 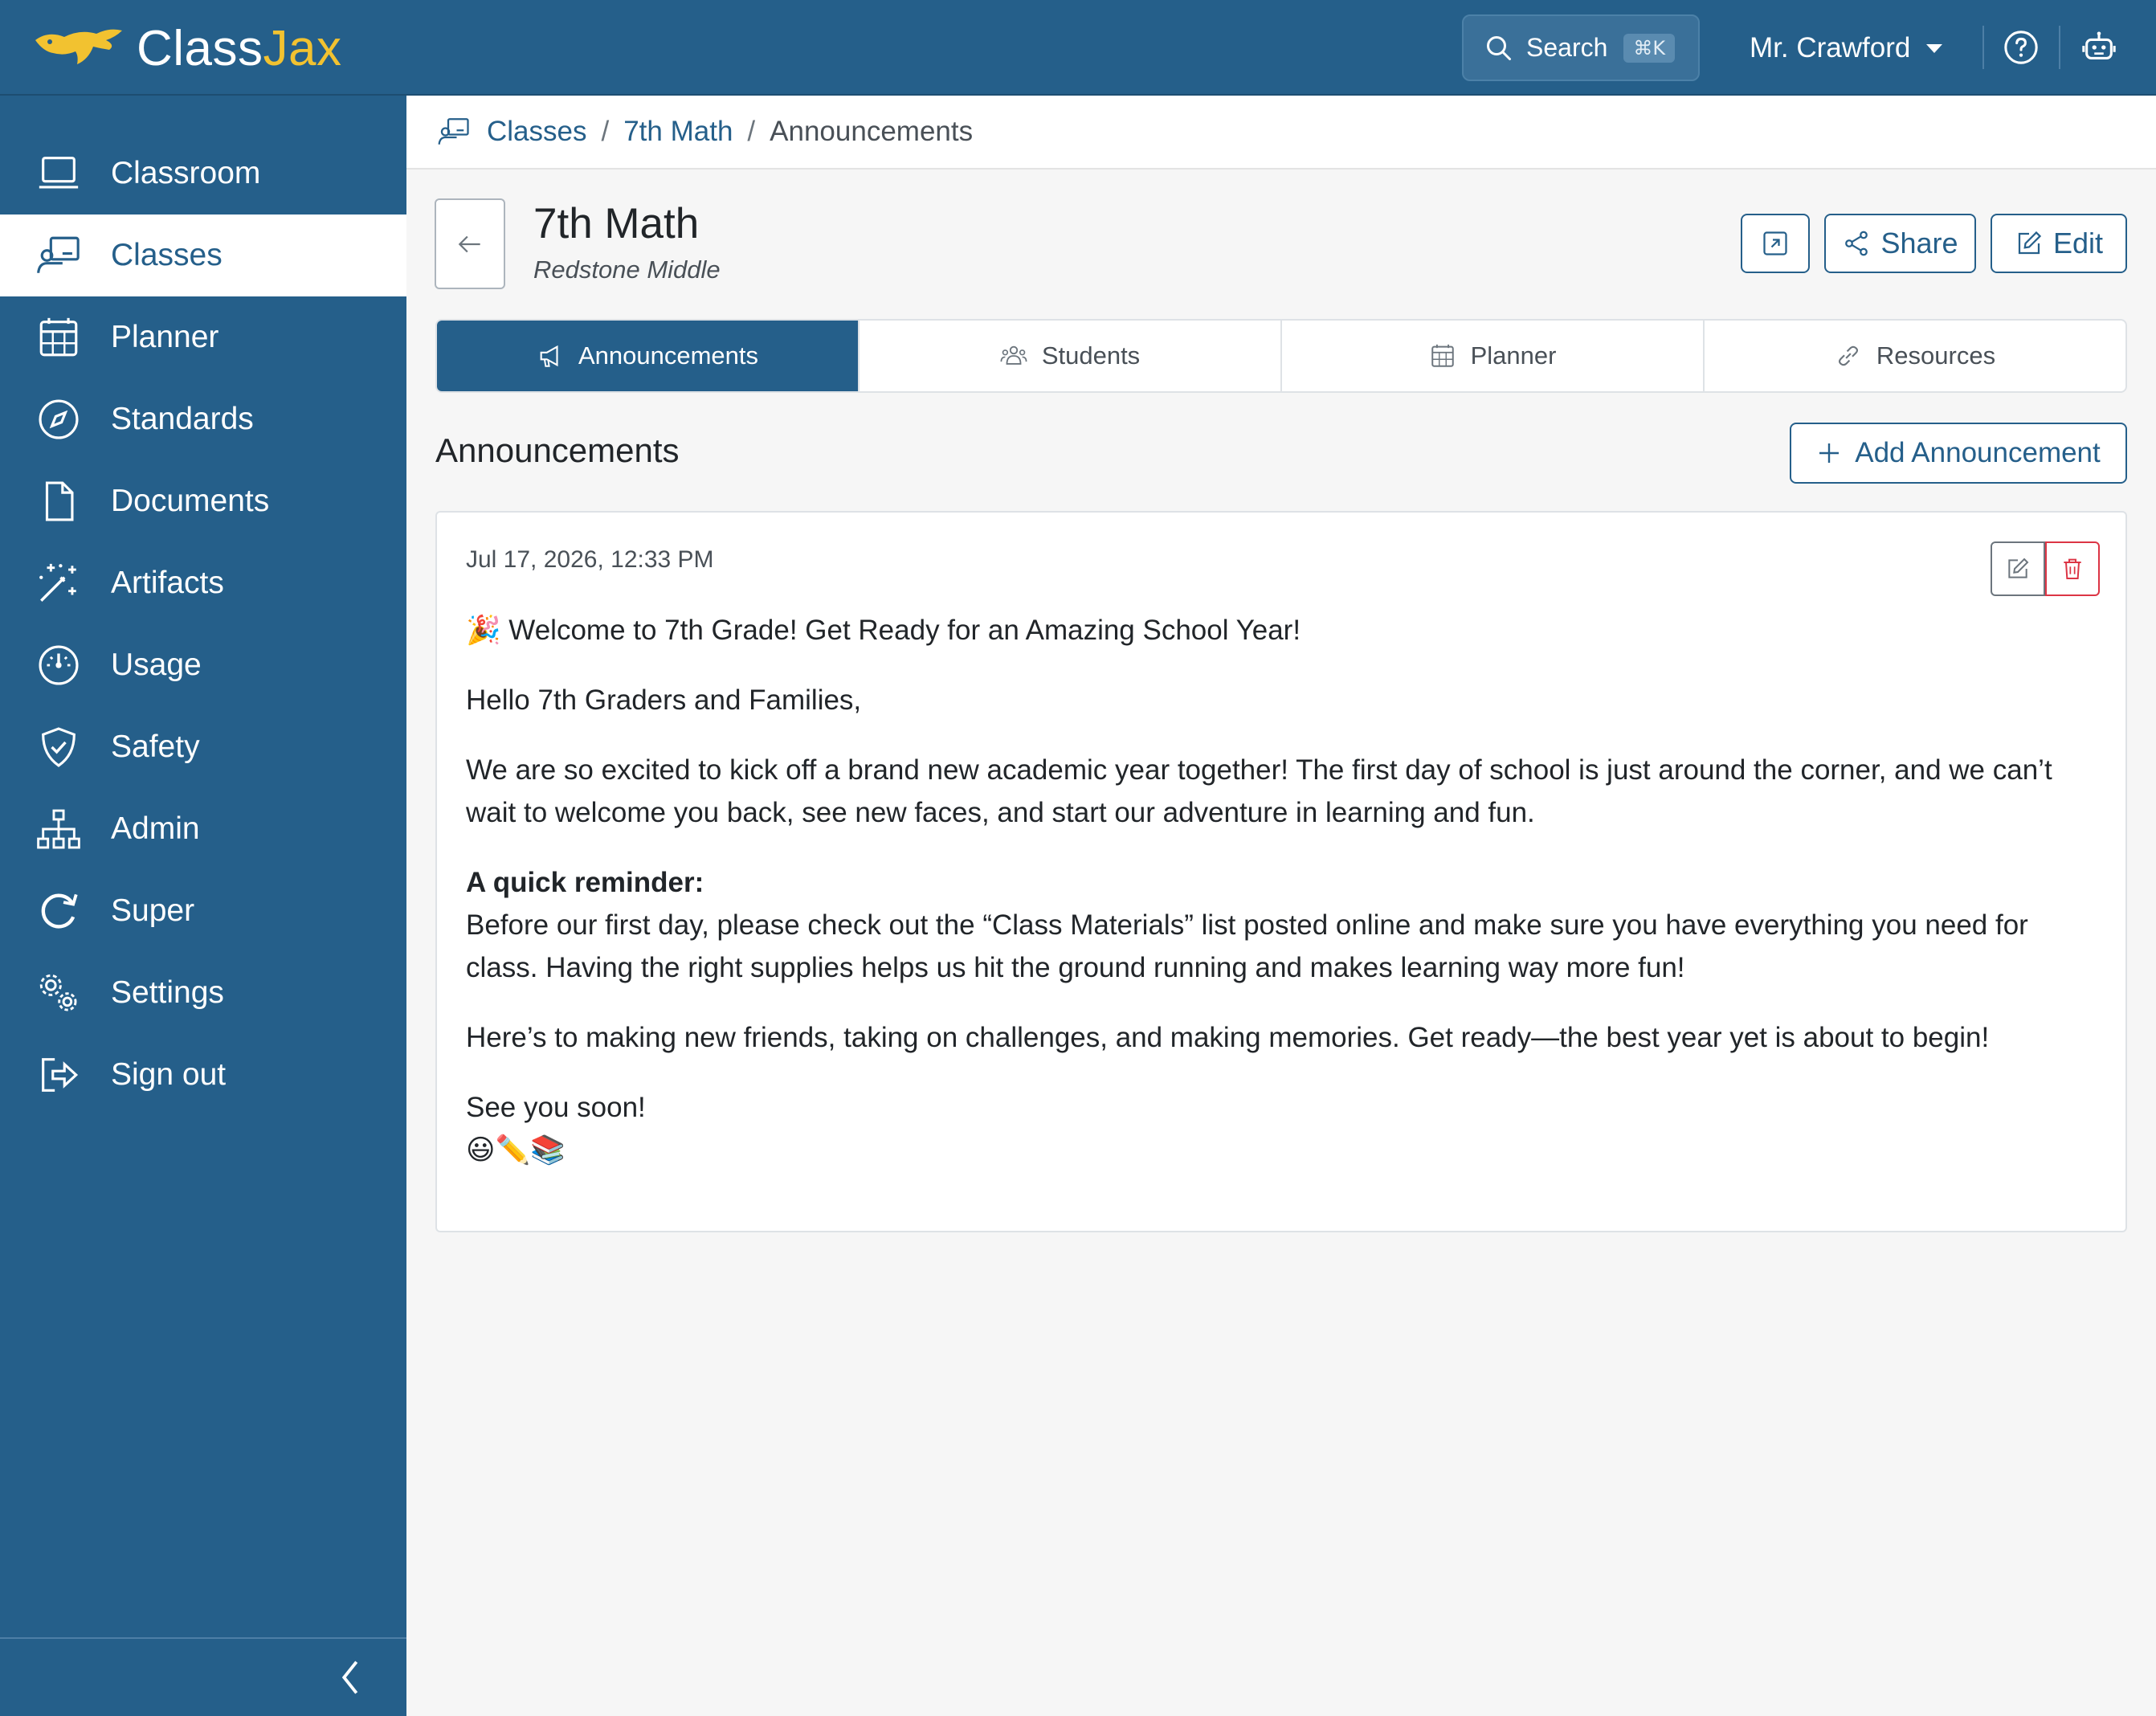 What do you see at coordinates (203, 829) in the screenshot?
I see `sidebar-item-admin: Admin` at bounding box center [203, 829].